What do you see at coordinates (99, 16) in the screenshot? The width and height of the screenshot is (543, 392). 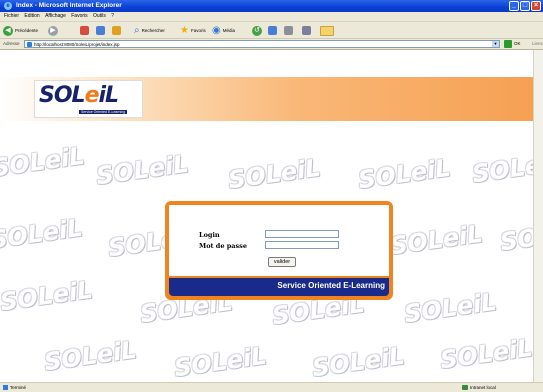 I see `menu-outils: Outils` at bounding box center [99, 16].